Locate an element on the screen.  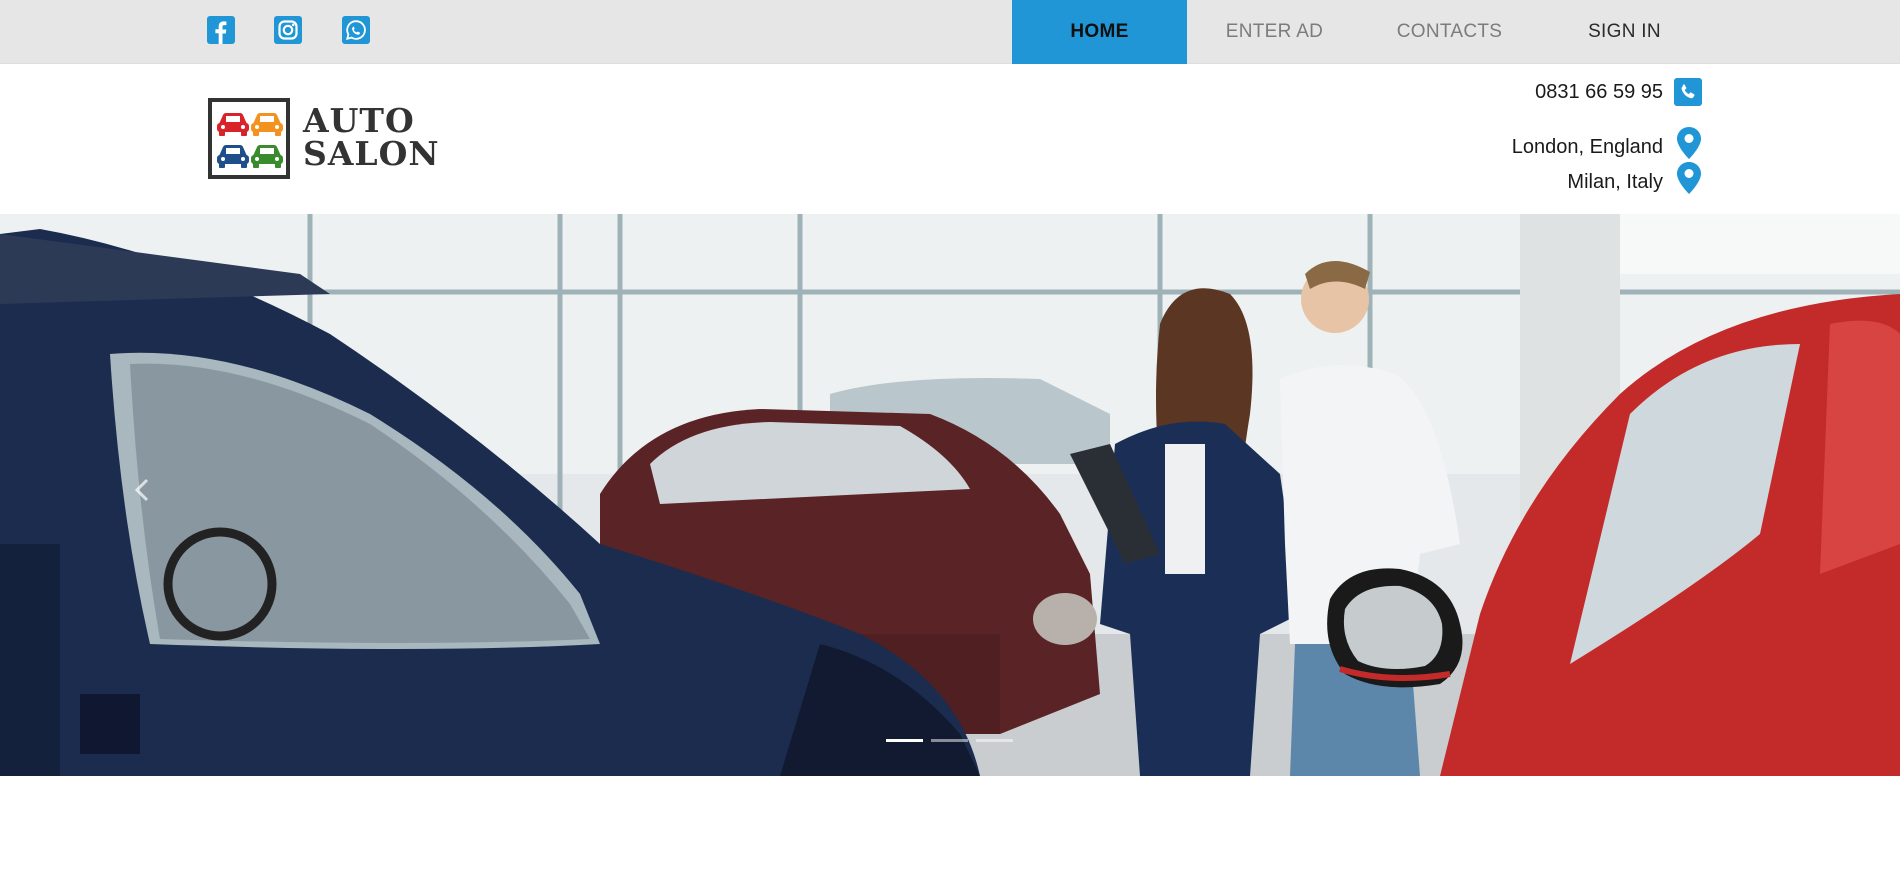
logo-line-1: AUTO is located at coordinates (359, 120).